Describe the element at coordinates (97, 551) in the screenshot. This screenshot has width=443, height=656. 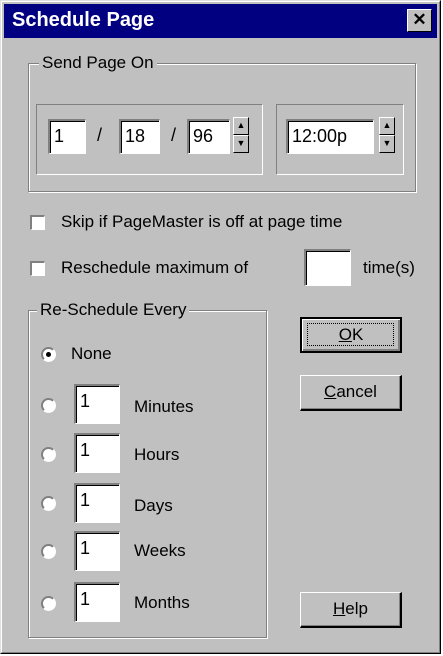
I see `weeks-field: 1` at that location.